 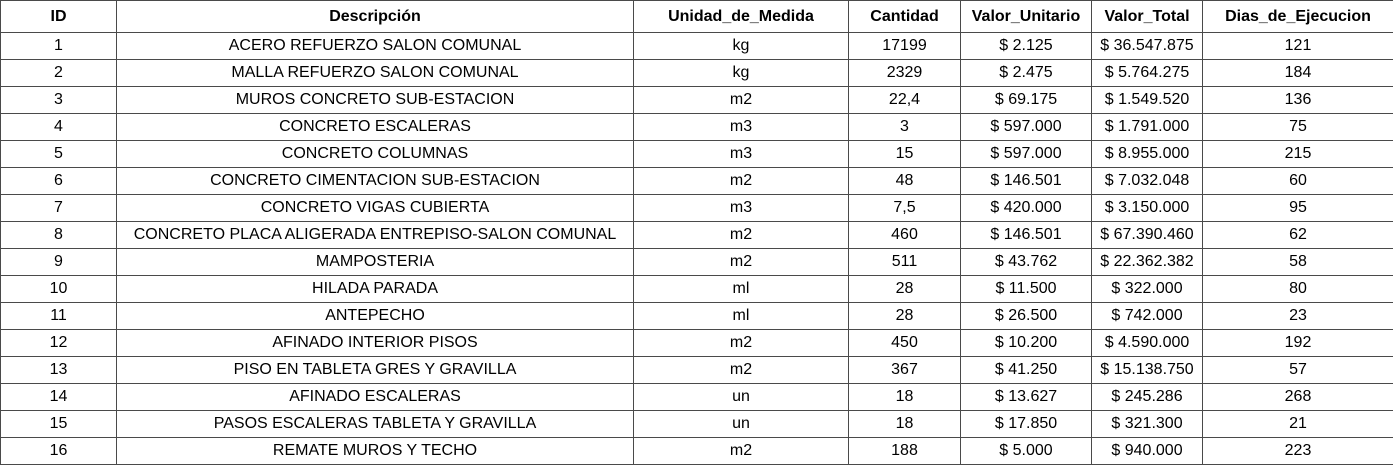 I want to click on cell-descripcion: MAMPOSTERIA, so click(x=375, y=262).